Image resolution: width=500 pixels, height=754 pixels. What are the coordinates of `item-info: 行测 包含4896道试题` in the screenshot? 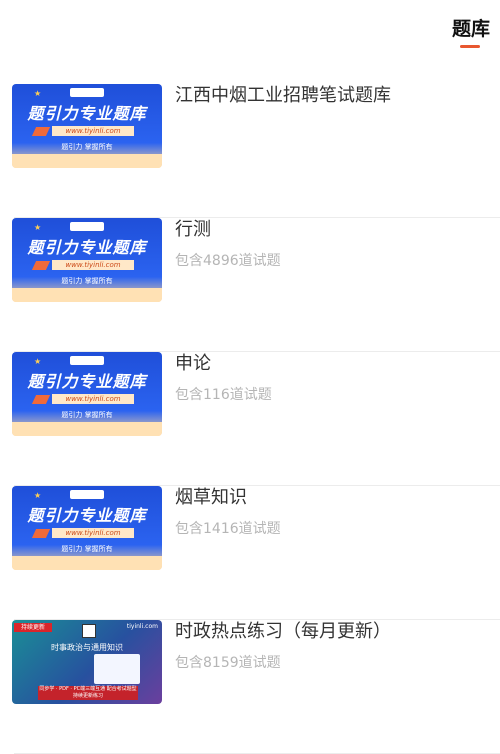 It's located at (337, 244).